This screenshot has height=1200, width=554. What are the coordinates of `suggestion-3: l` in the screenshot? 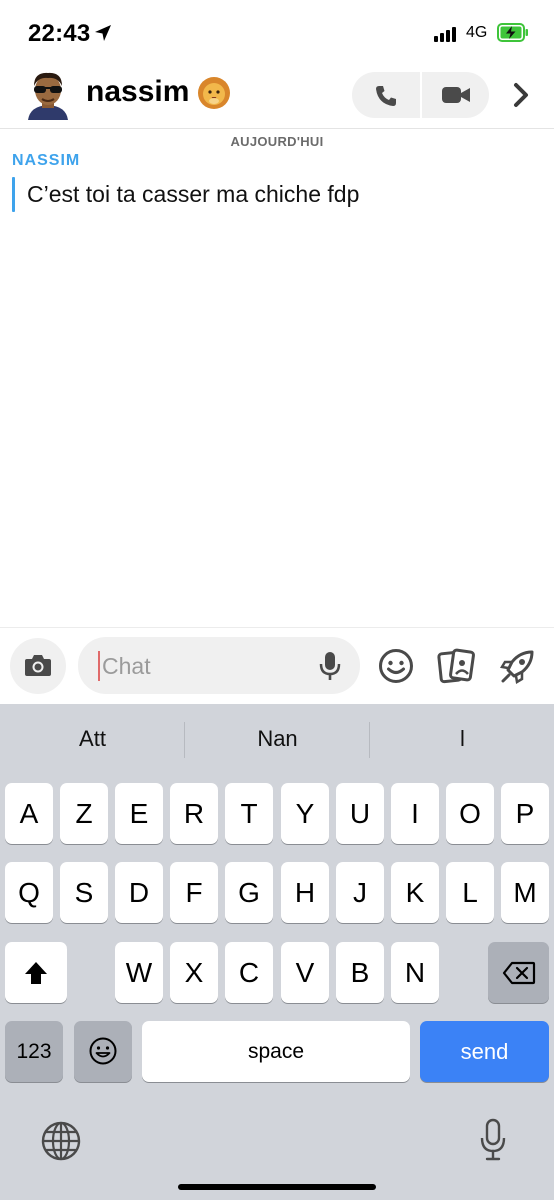 It's located at (462, 739).